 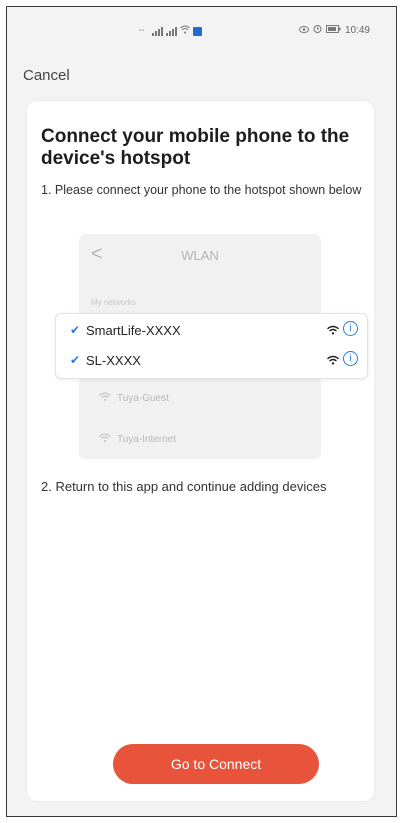 What do you see at coordinates (113, 360) in the screenshot?
I see `network-name: SL-XXXX` at bounding box center [113, 360].